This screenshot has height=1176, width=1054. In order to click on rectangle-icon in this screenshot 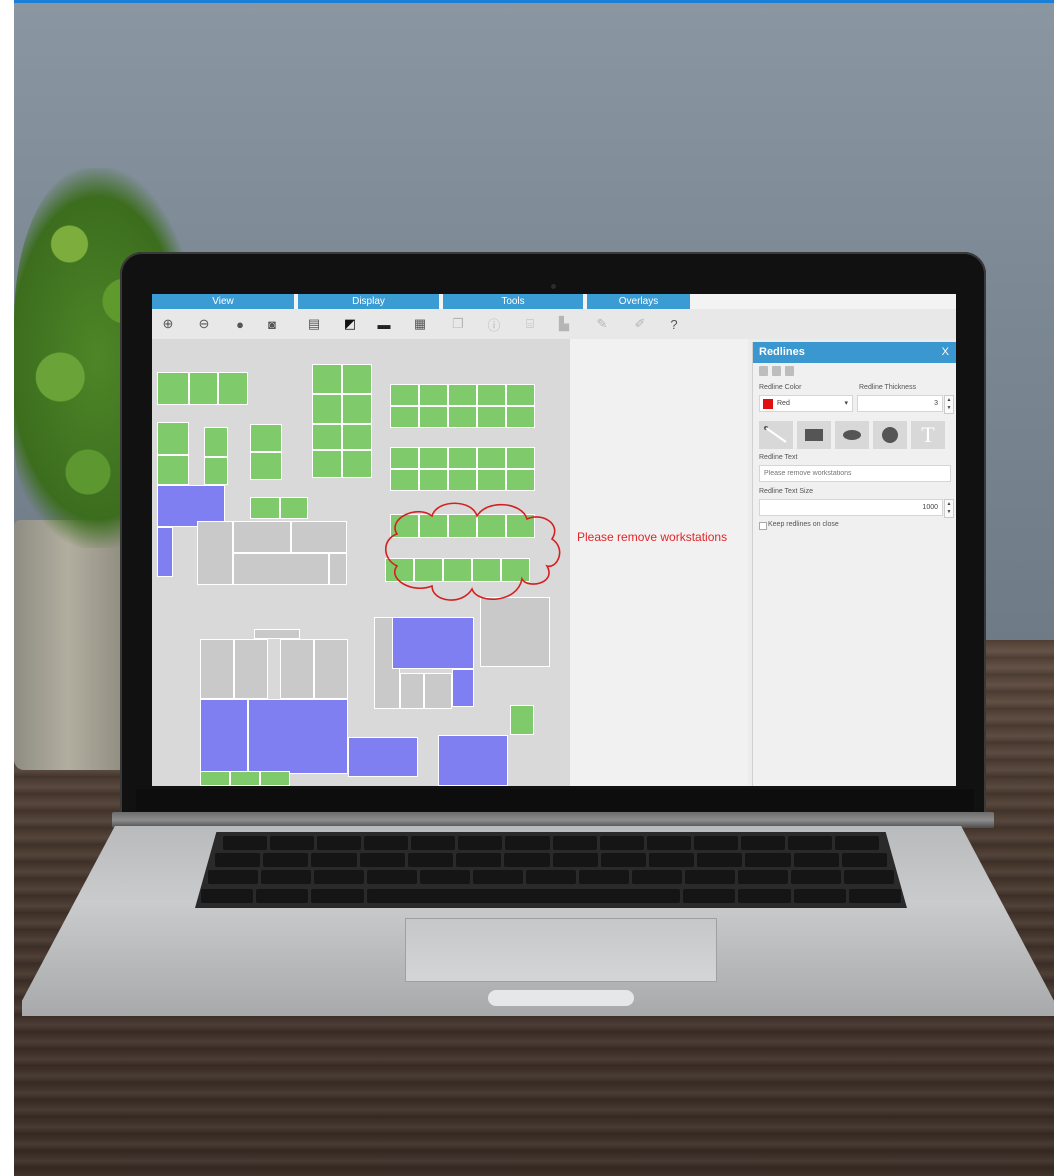, I will do `click(814, 435)`.